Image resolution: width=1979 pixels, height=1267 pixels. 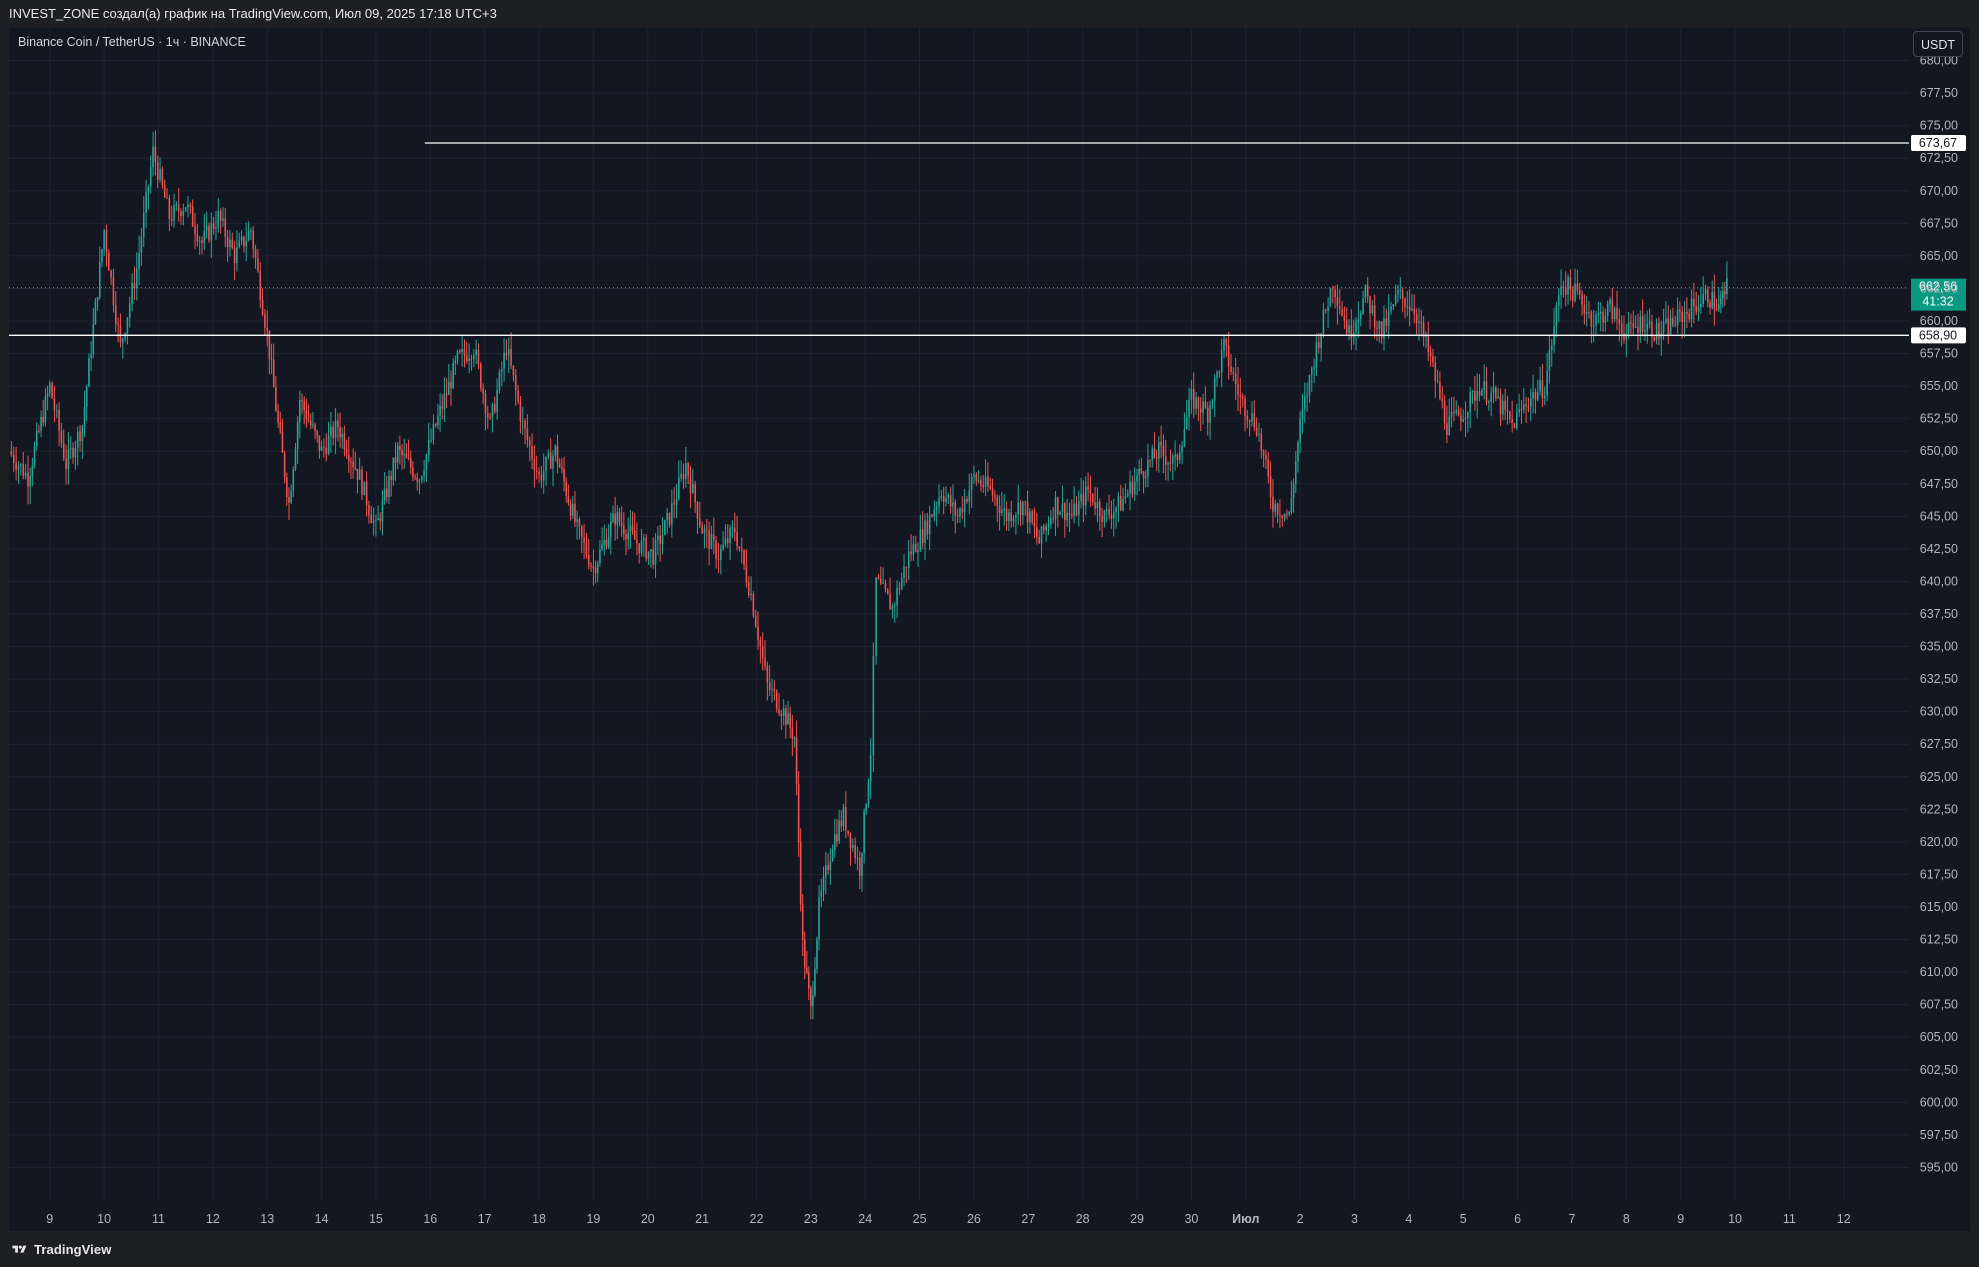 What do you see at coordinates (1939, 1102) in the screenshot?
I see `price-tick-label: 600,00` at bounding box center [1939, 1102].